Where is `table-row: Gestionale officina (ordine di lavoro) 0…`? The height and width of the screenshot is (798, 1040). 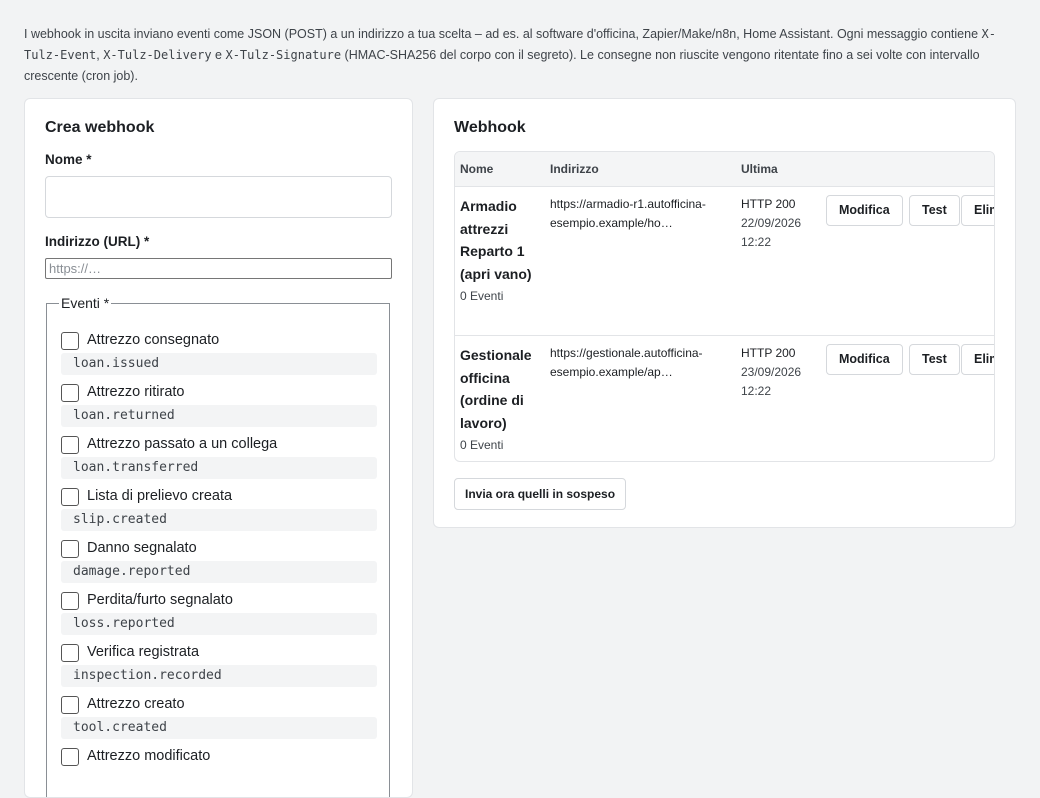
table-row: Gestionale officina (ordine di lavoro) 0… is located at coordinates (724, 398).